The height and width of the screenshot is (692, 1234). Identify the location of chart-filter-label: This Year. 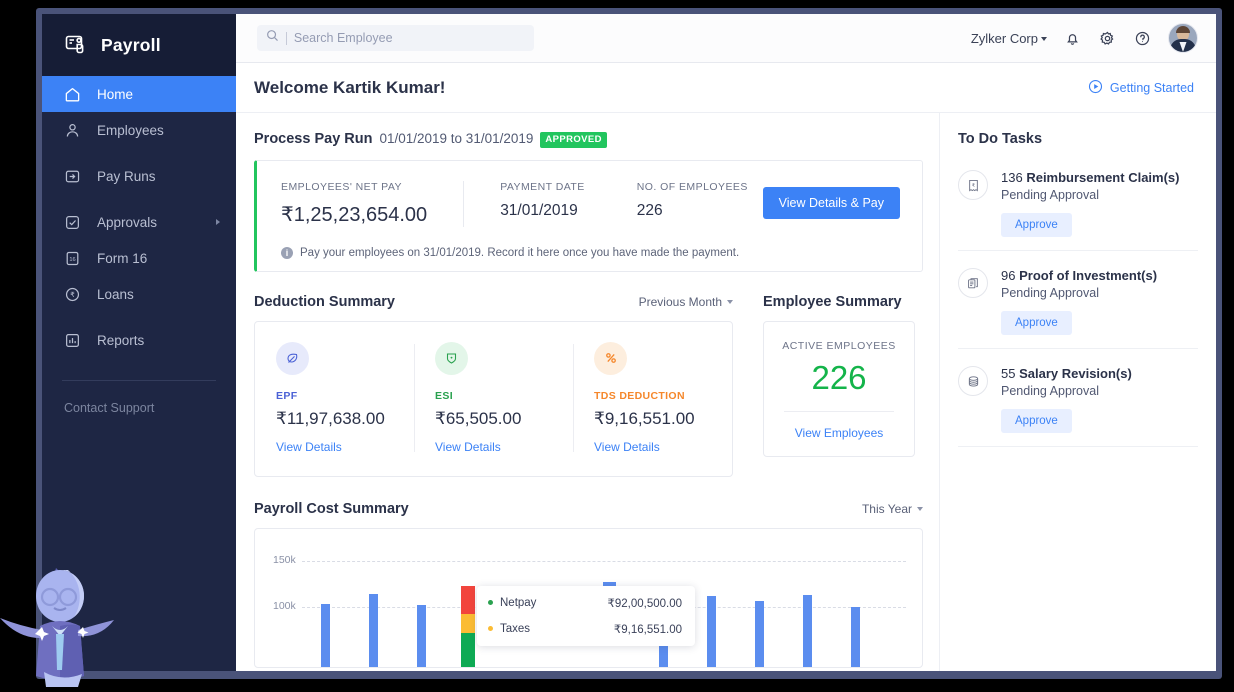
(886, 508).